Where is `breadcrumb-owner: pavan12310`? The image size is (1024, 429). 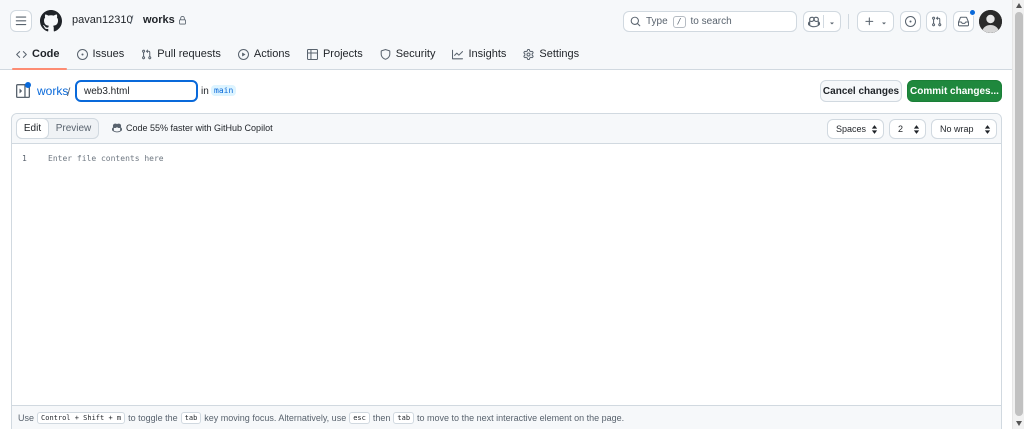
breadcrumb-owner: pavan12310 is located at coordinates (102, 20).